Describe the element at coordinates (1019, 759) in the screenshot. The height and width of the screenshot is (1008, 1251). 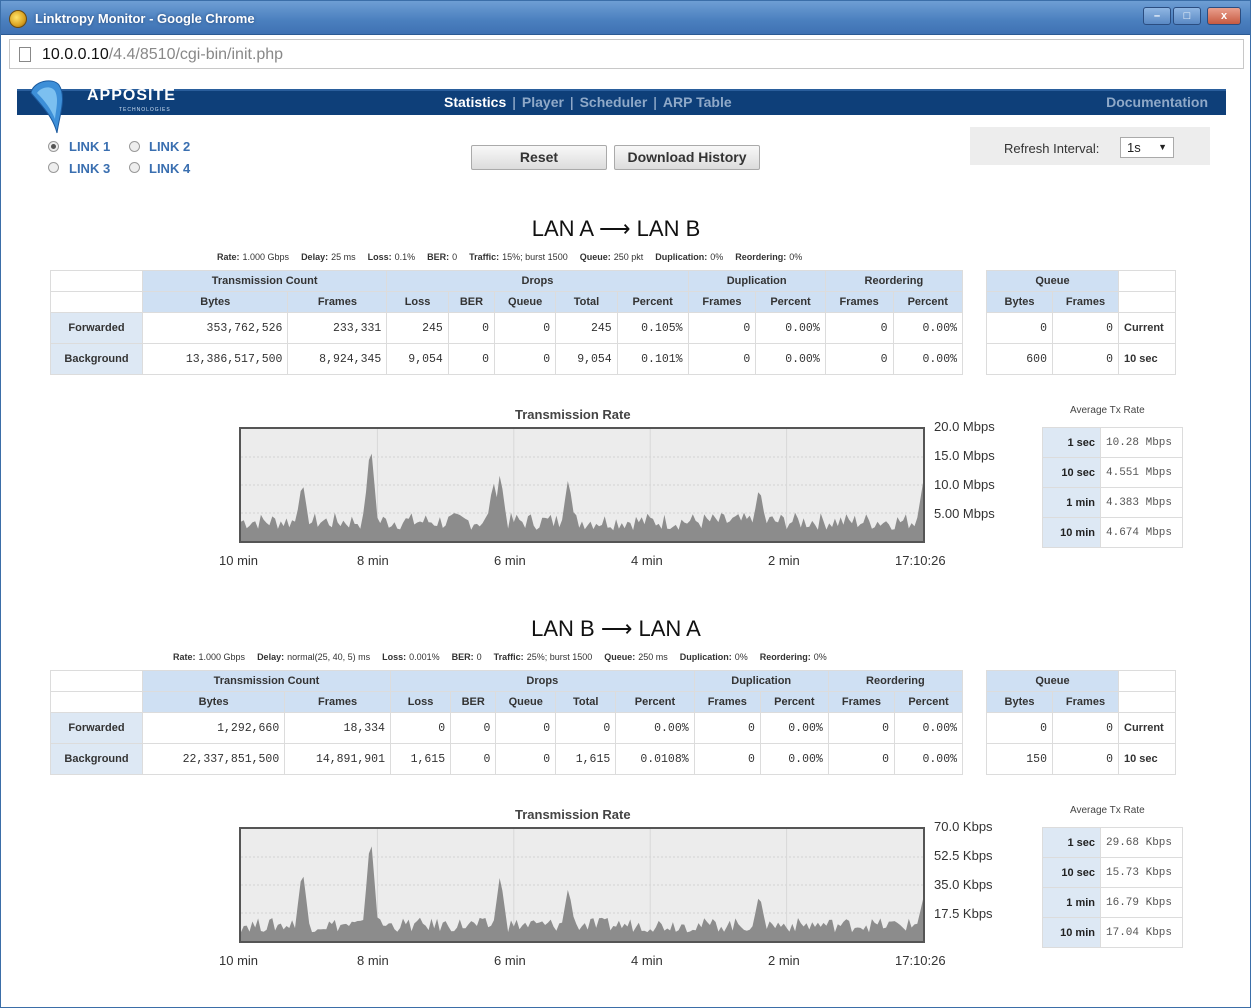
I see `queue-cell: 150` at that location.